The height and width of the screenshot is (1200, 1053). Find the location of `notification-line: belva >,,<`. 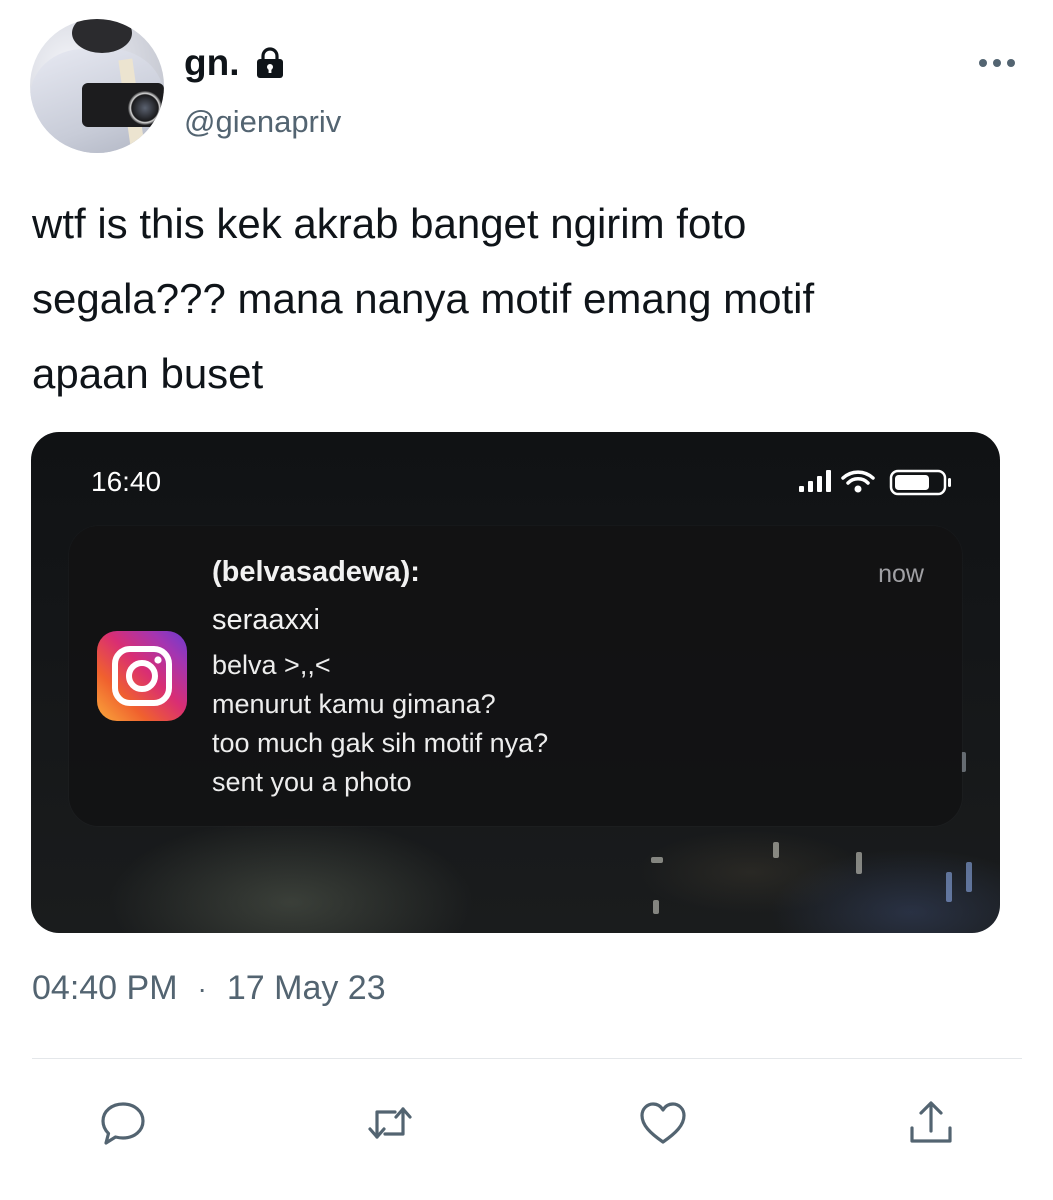

notification-line: belva >,,< is located at coordinates (271, 665).